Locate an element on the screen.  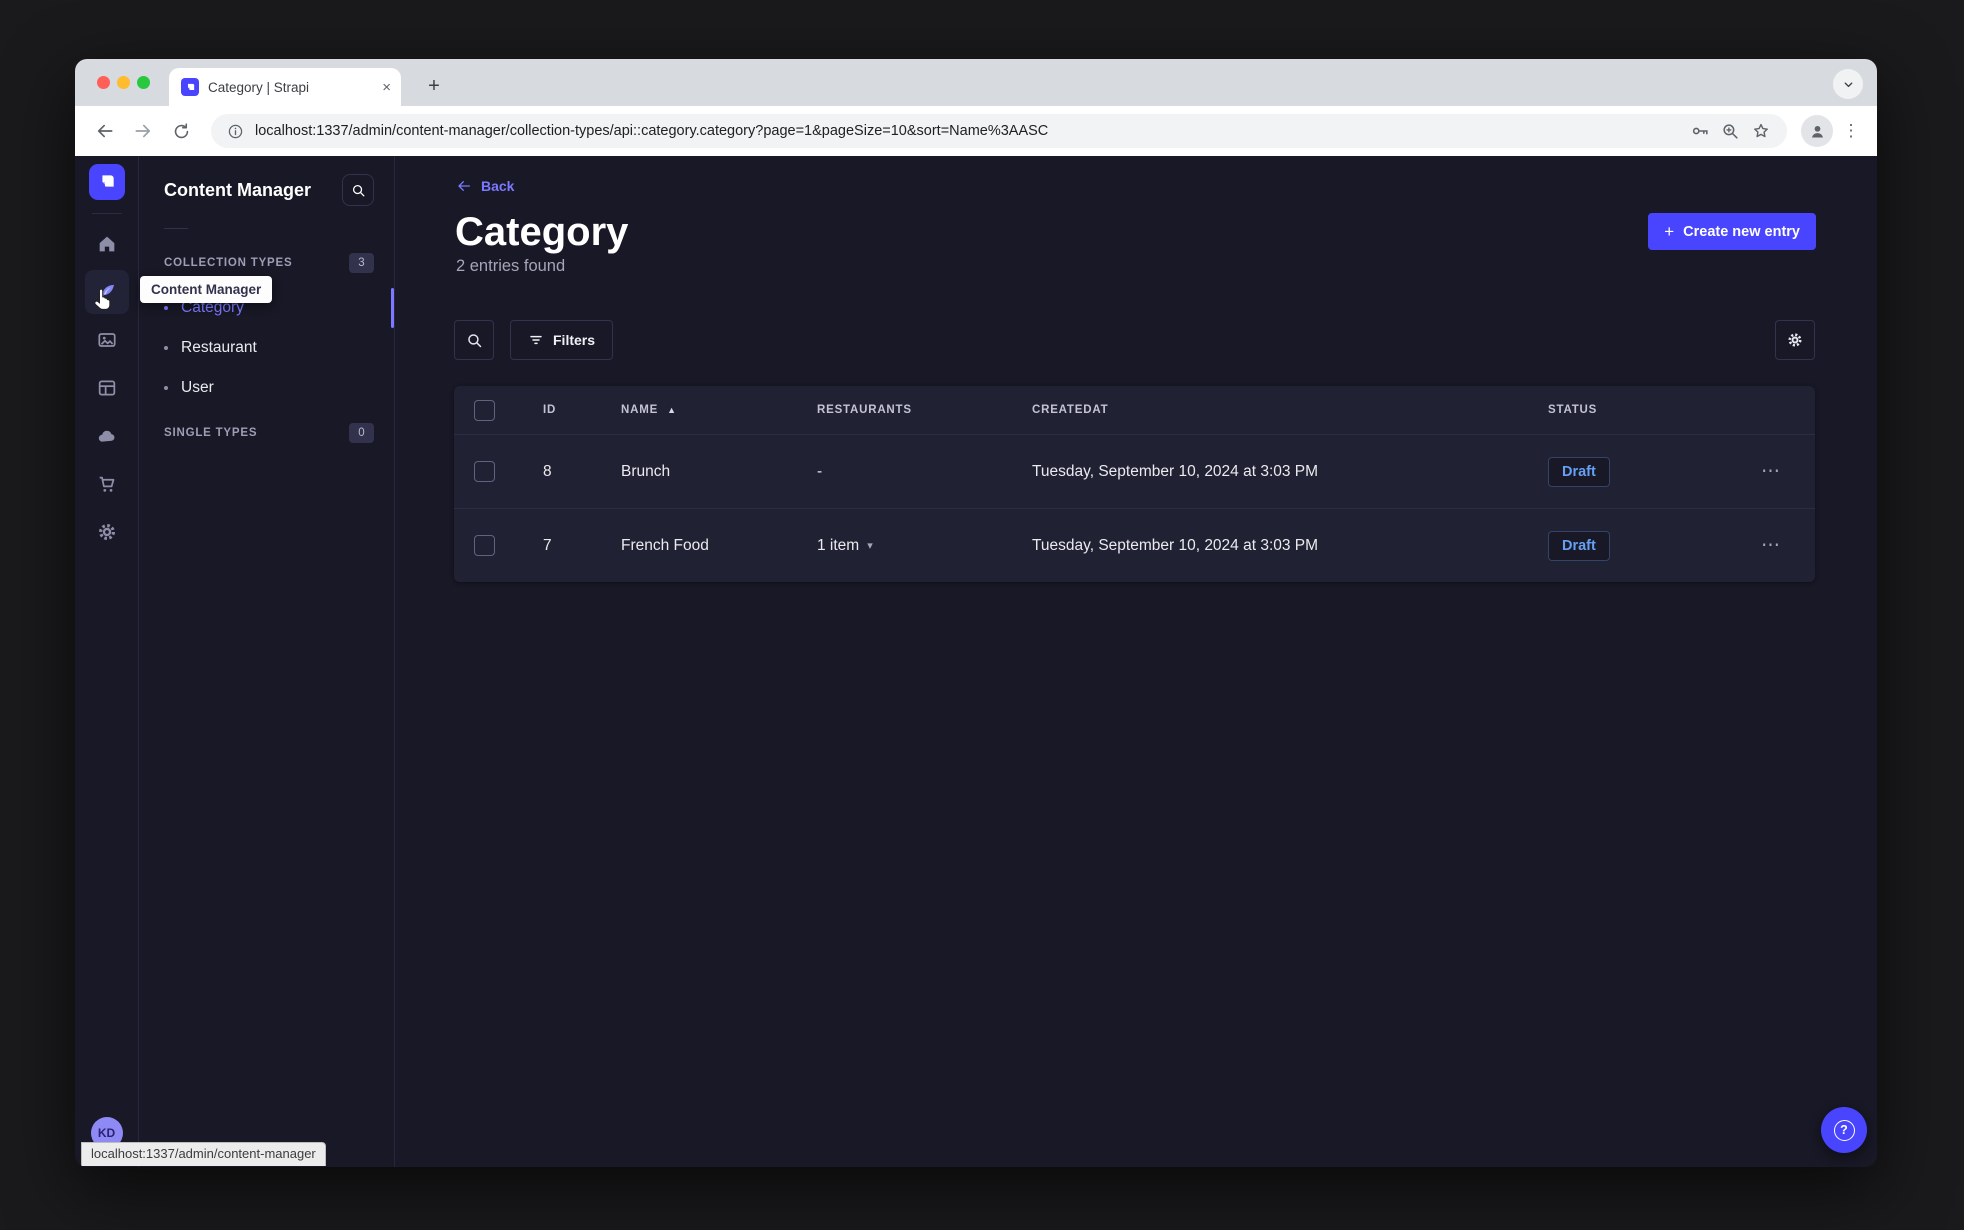
cell-restaurants: - is located at coordinates (820, 471).